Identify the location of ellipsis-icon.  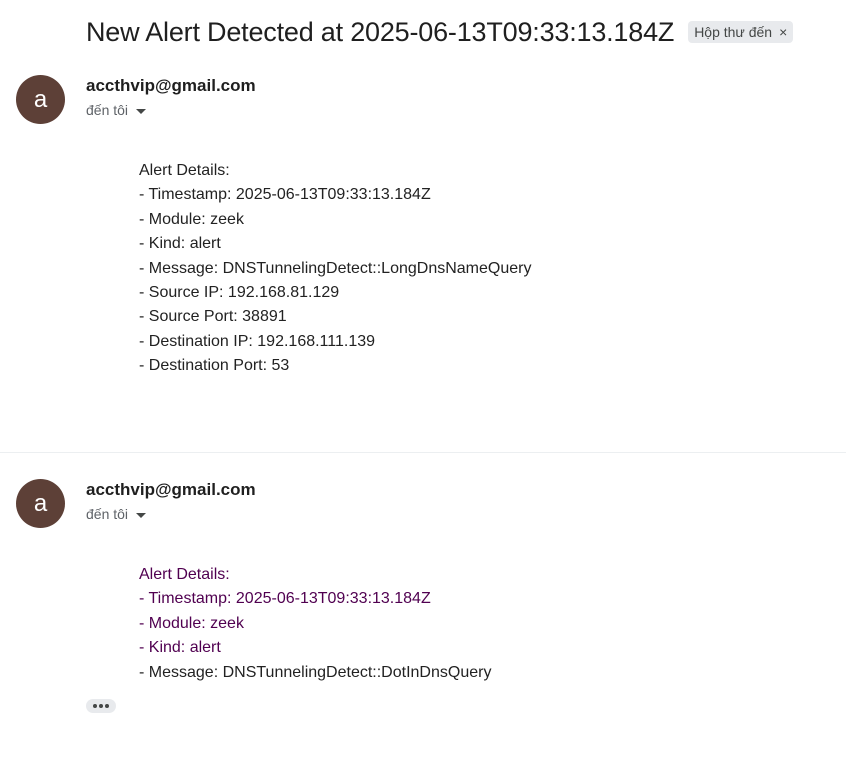
(101, 706).